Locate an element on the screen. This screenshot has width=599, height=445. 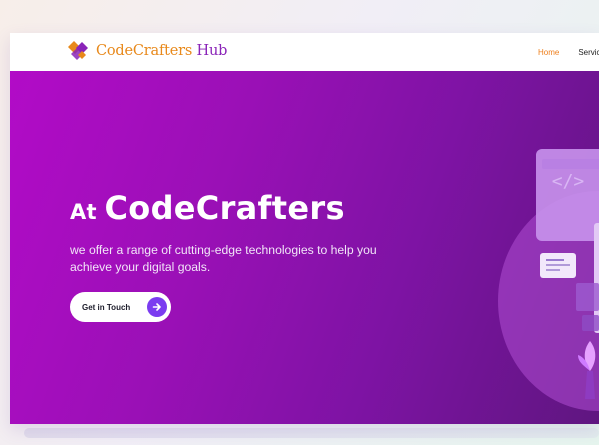
logo-text: CodeCrafters Hub is located at coordinates (161, 51).